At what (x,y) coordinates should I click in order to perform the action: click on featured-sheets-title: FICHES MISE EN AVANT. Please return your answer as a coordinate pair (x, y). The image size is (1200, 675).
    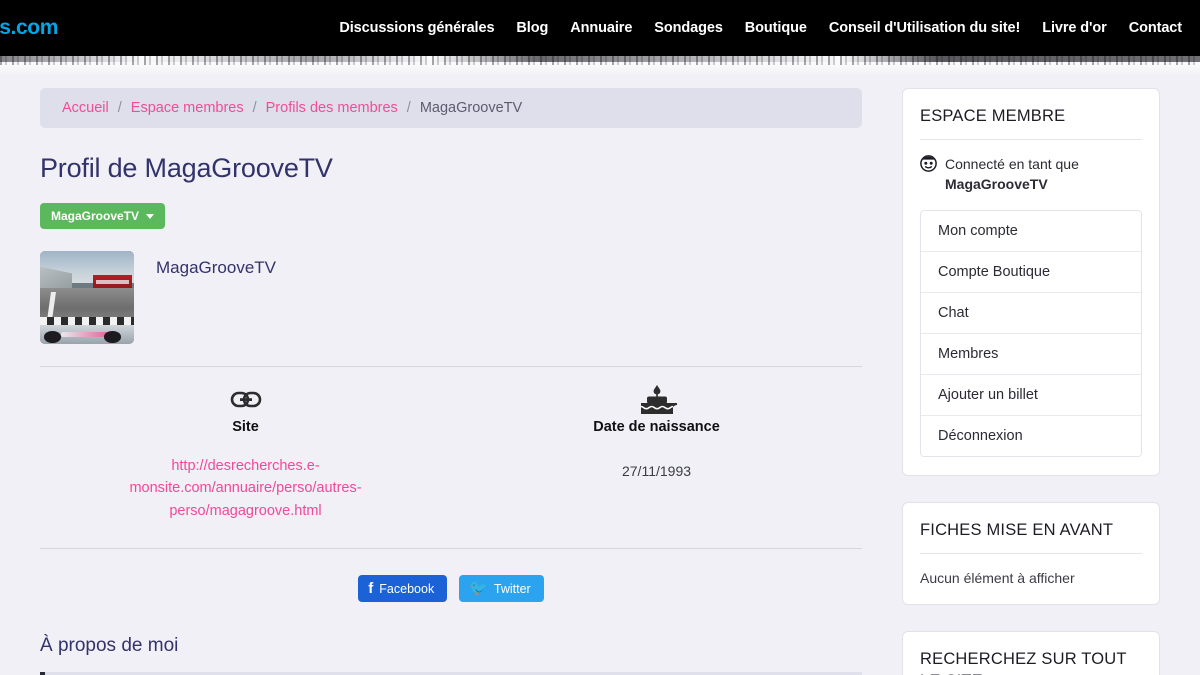
    Looking at the image, I should click on (1031, 537).